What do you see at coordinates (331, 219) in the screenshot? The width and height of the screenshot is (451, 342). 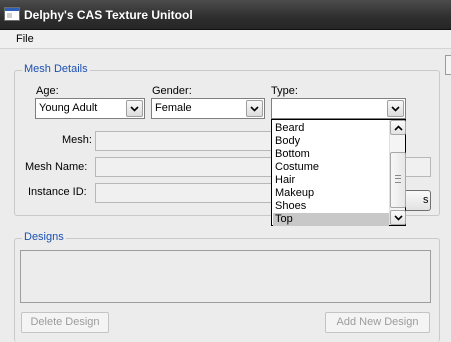 I see `dropdown-option-top: Top` at bounding box center [331, 219].